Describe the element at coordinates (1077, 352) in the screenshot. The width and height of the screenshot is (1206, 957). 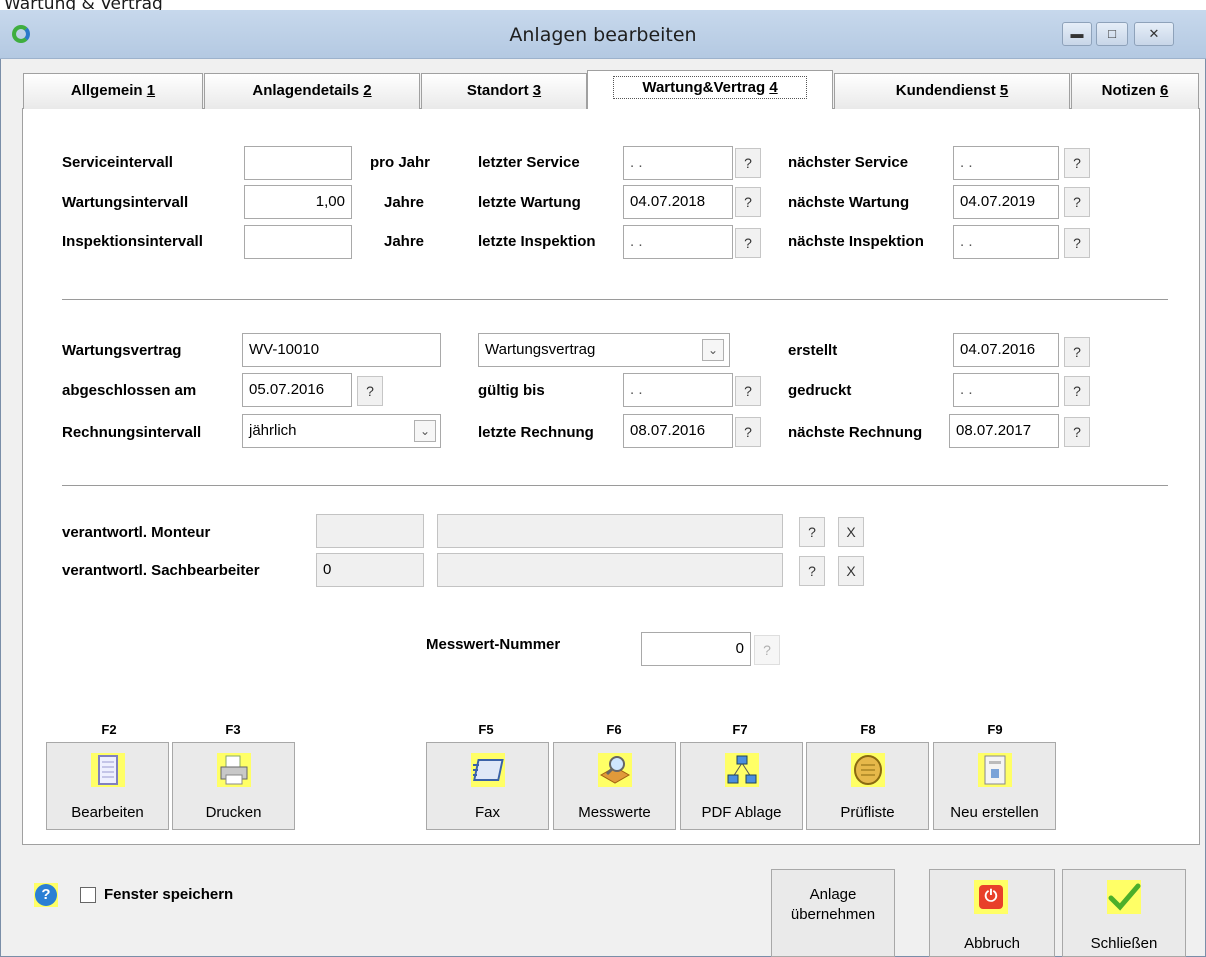
I see `erstellt-lookup-button: ?` at that location.